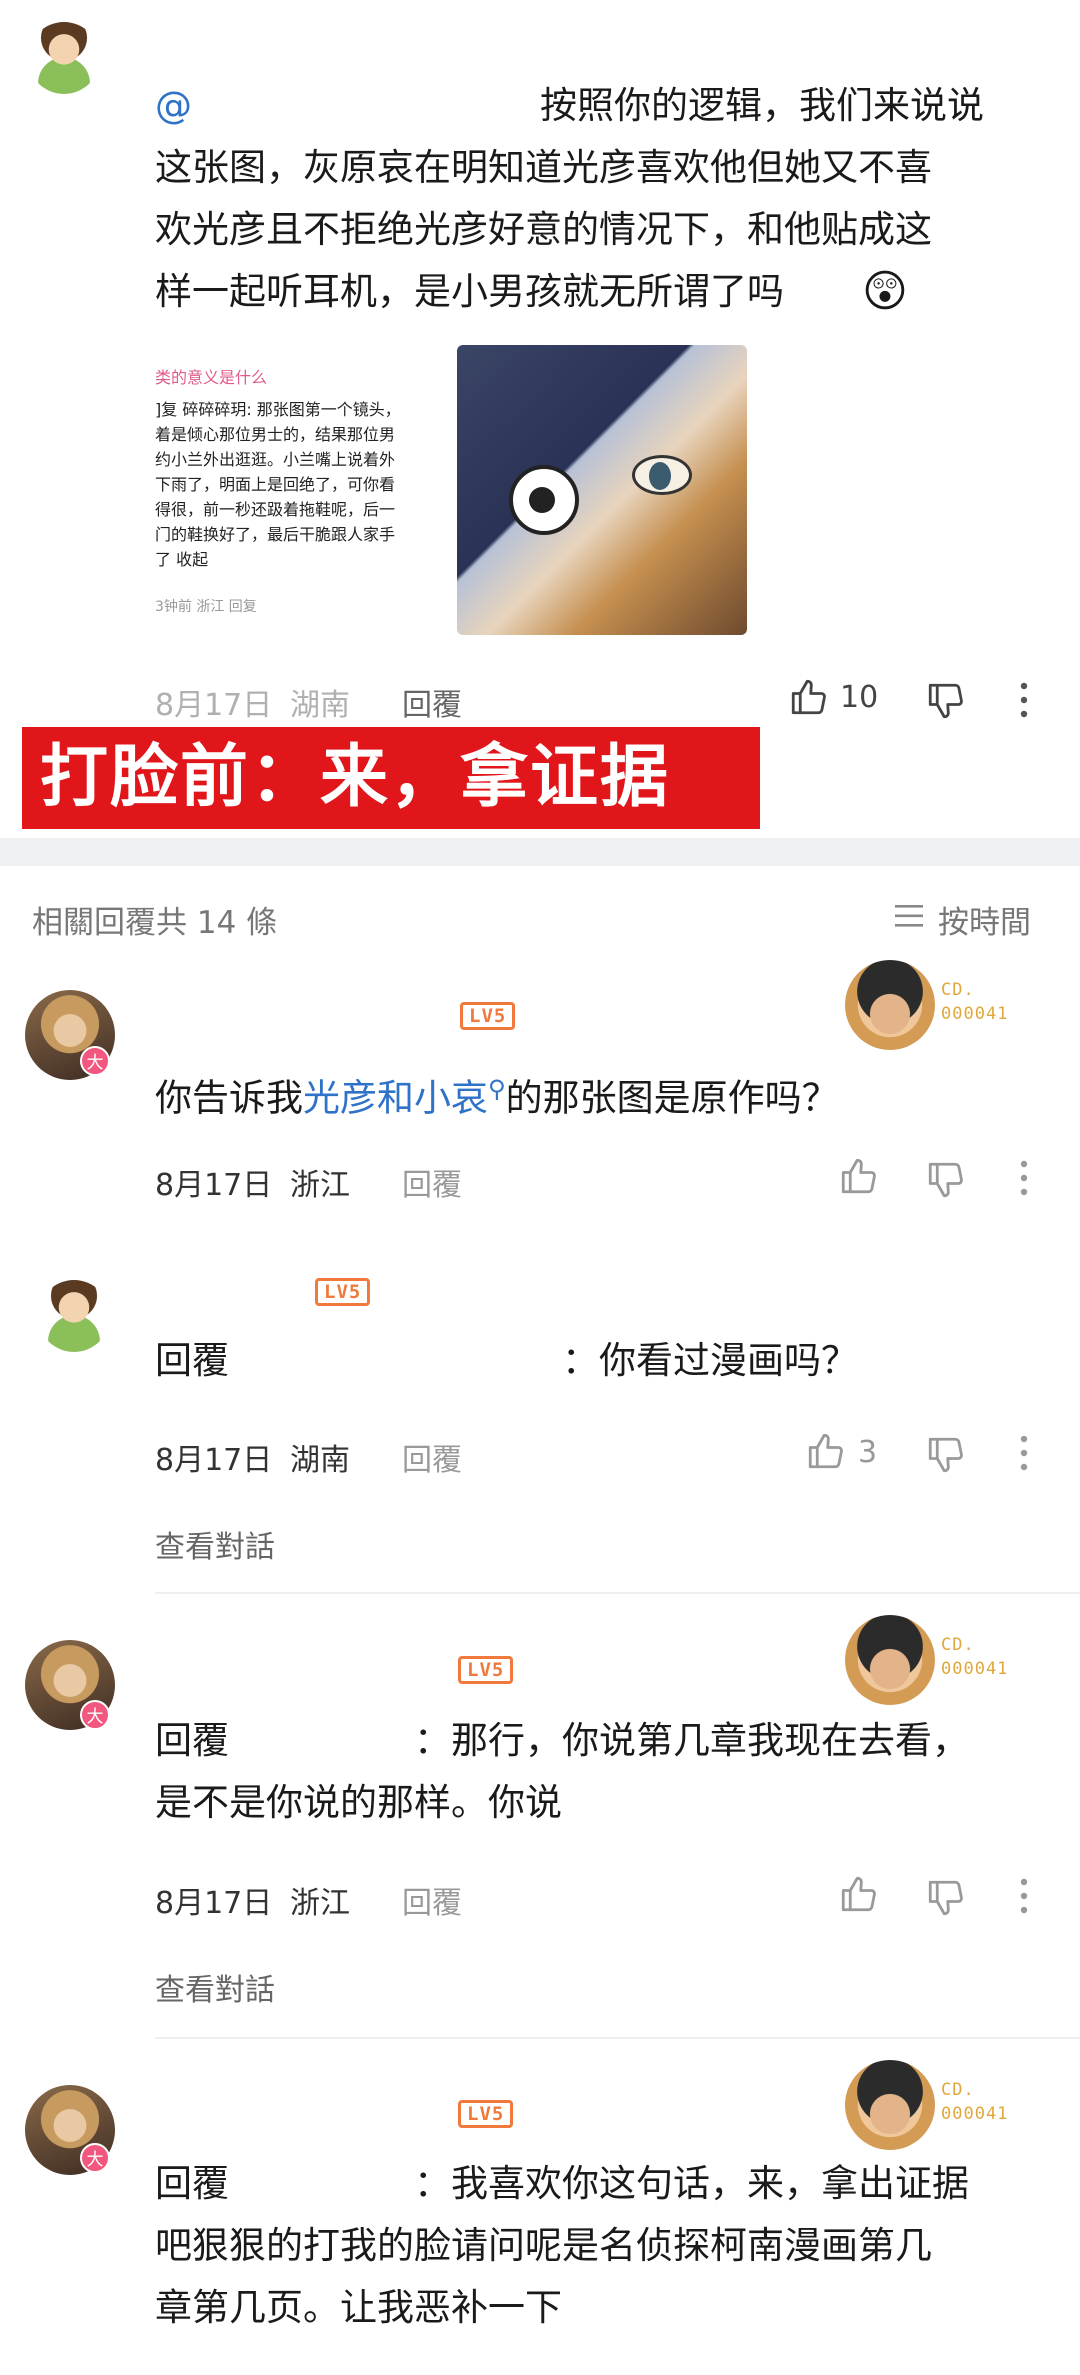 The image size is (1080, 2375). I want to click on comment-region: 湖南, so click(320, 705).